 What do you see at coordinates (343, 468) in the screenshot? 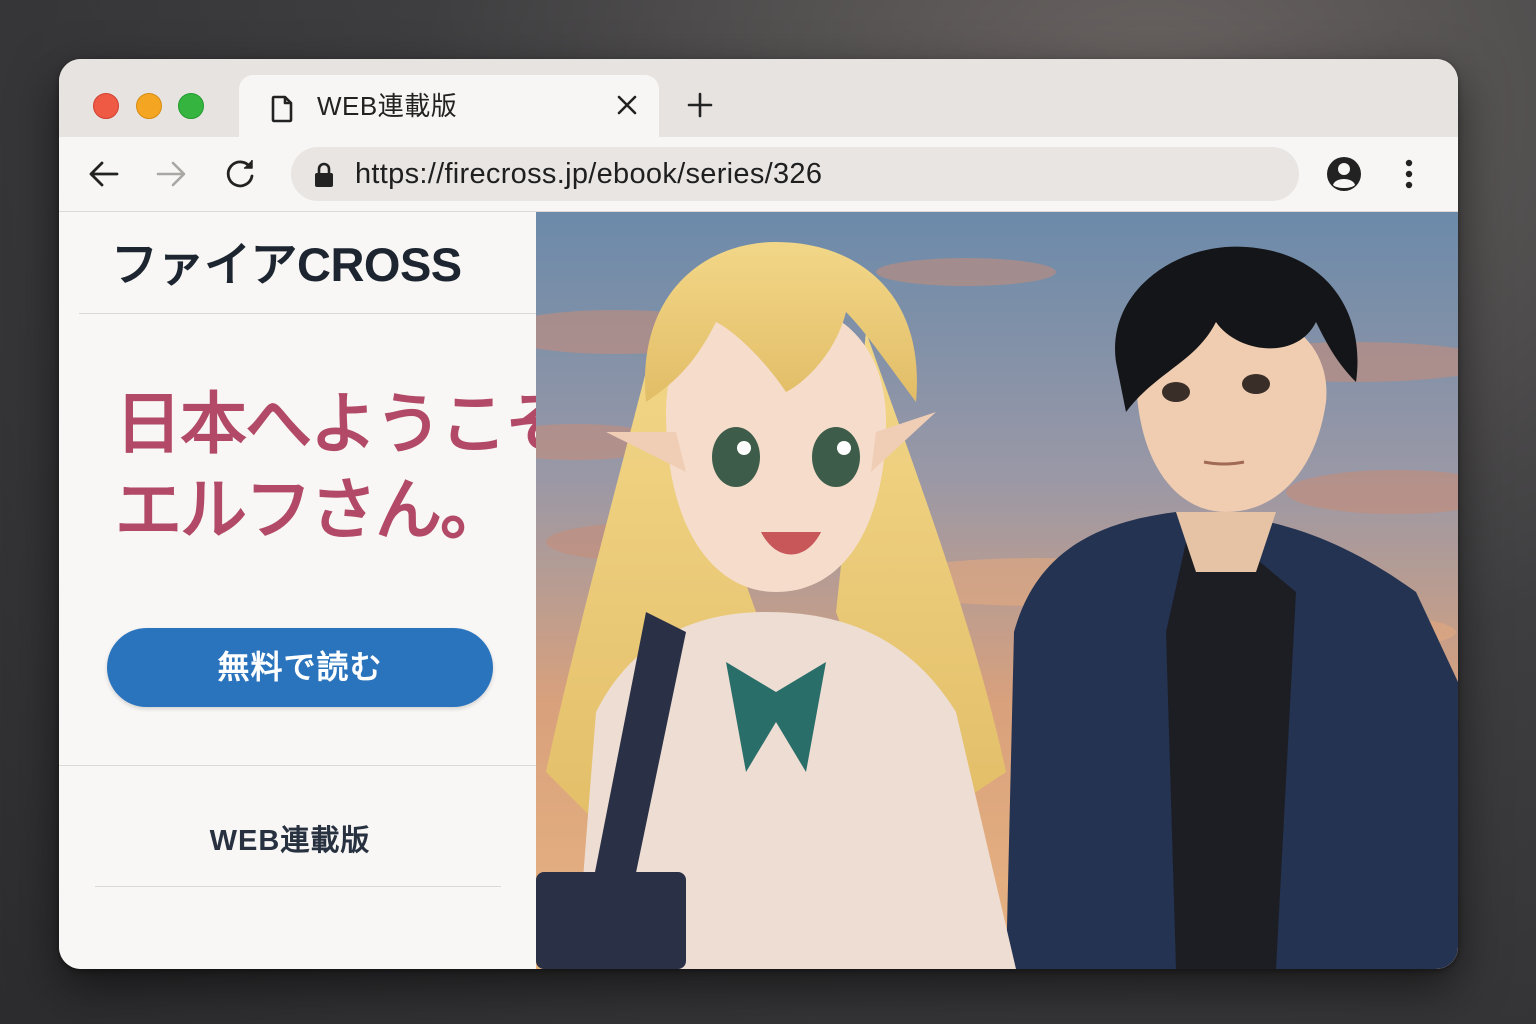
I see `series-title: 日本へようこそ エルフさん。` at bounding box center [343, 468].